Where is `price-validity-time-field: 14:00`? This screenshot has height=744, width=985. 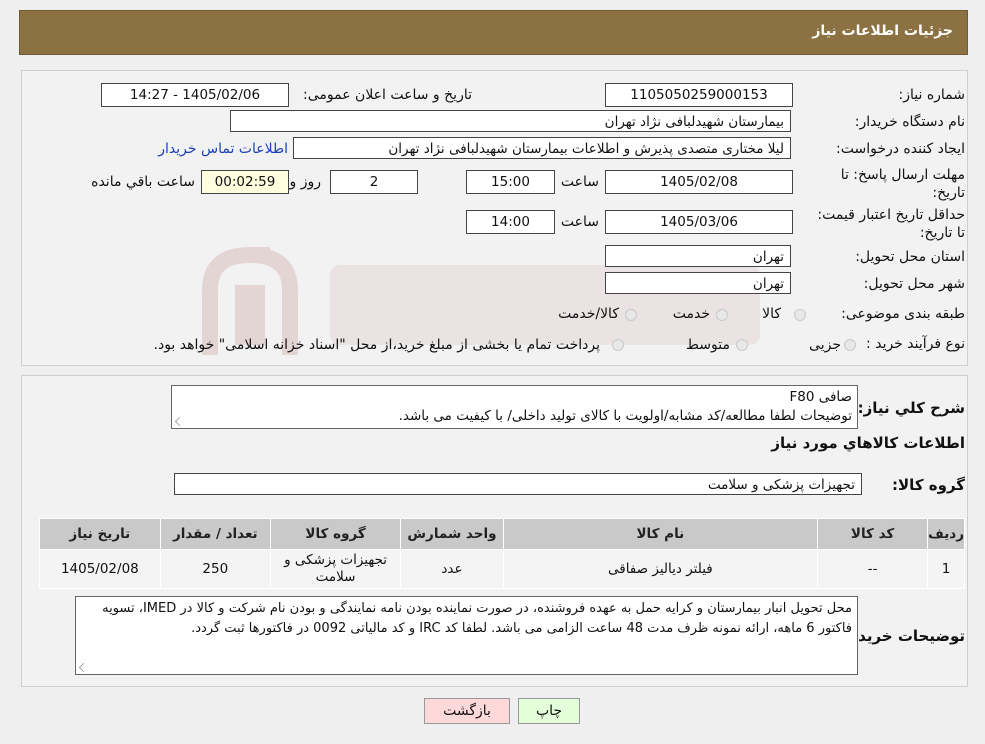
price-validity-time-field: 14:00 is located at coordinates (510, 222).